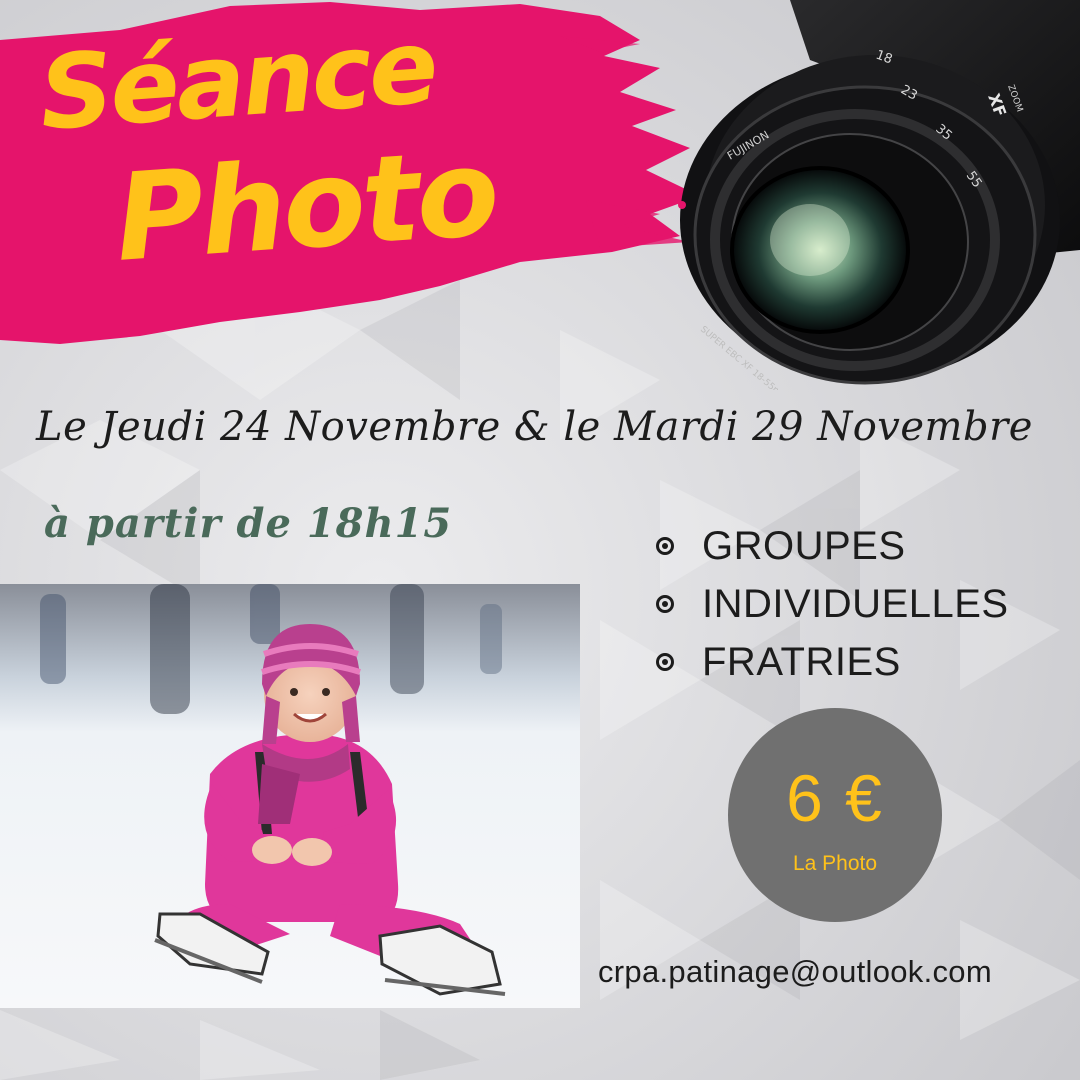  Describe the element at coordinates (835, 798) in the screenshot. I see `price-amount: 6 €` at that location.